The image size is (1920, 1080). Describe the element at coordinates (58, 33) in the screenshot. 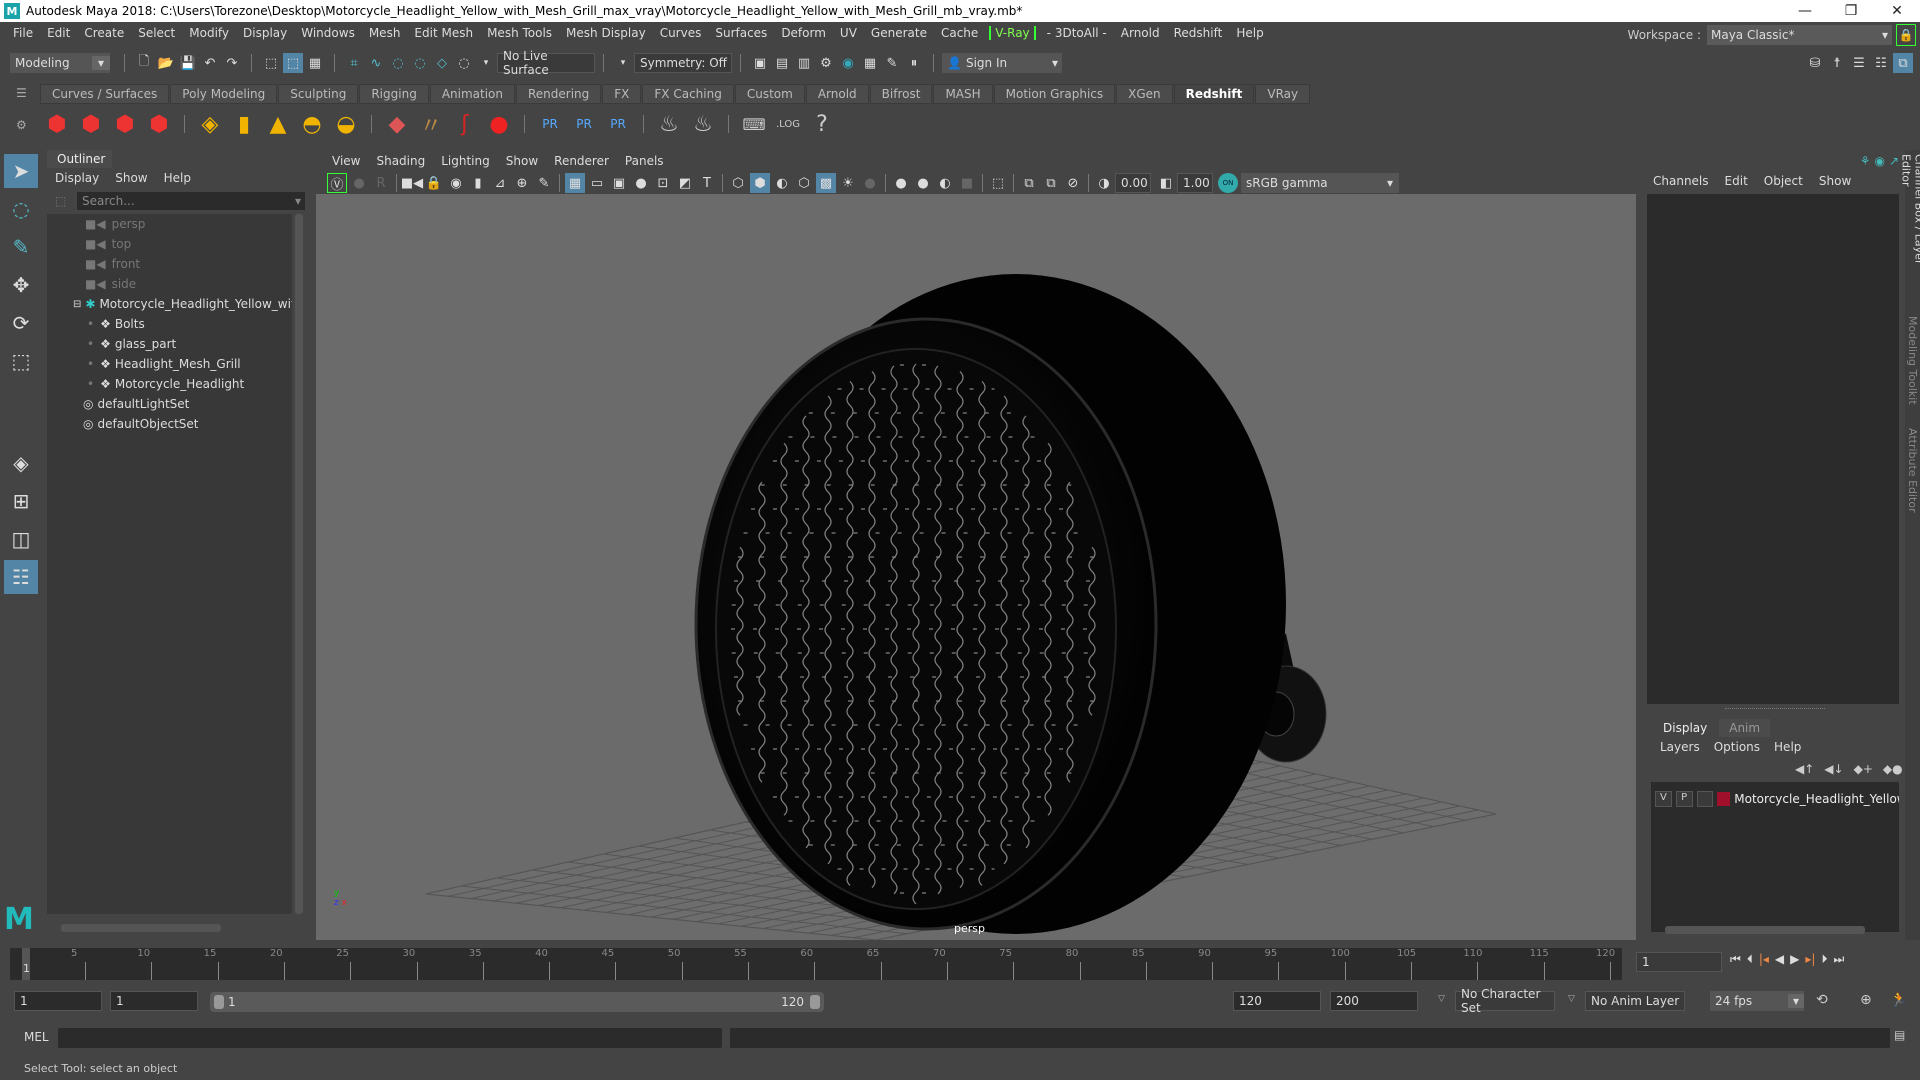

I see `menu-edit: Edit` at that location.